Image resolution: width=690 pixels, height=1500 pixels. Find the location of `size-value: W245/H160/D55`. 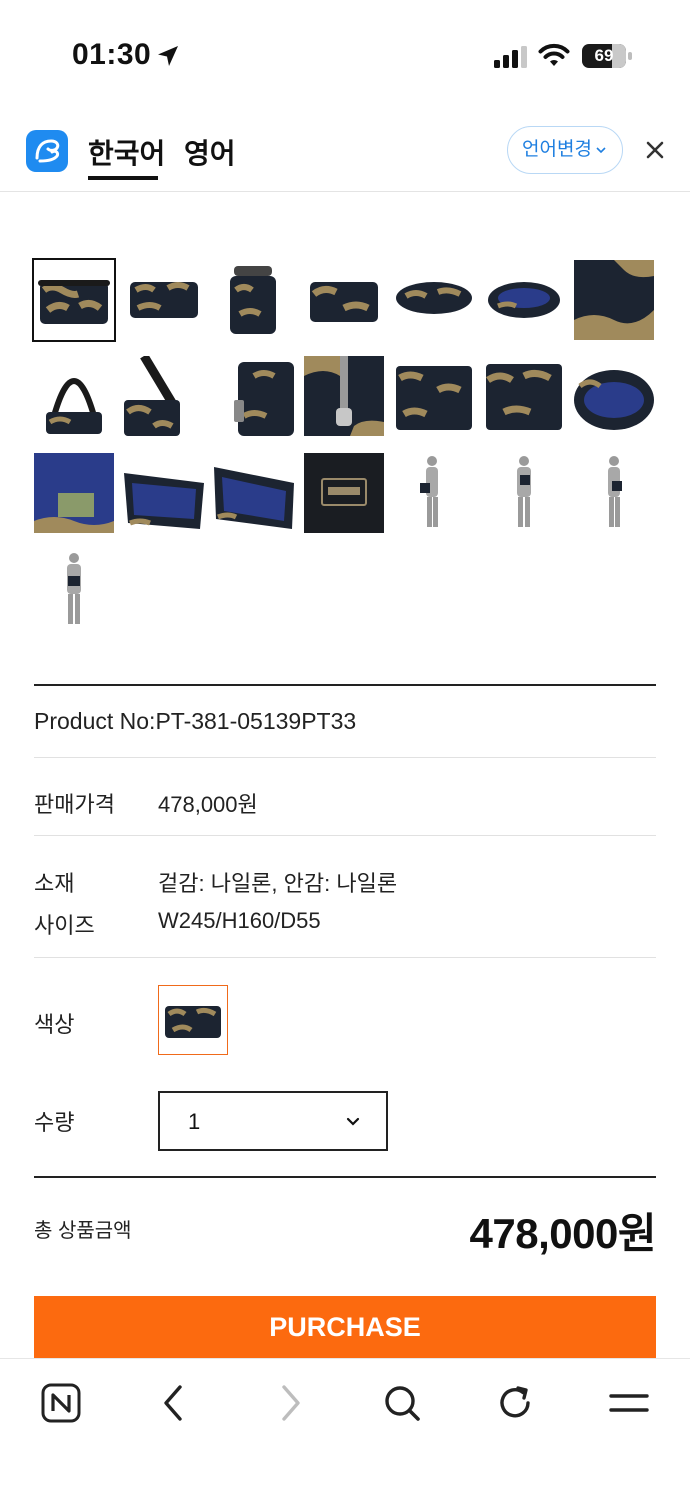

size-value: W245/H160/D55 is located at coordinates (239, 920).